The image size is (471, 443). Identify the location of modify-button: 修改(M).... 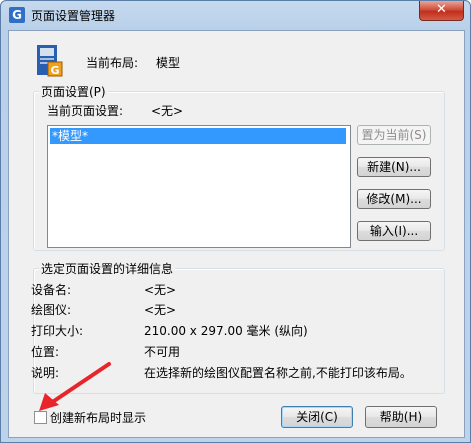
(394, 199).